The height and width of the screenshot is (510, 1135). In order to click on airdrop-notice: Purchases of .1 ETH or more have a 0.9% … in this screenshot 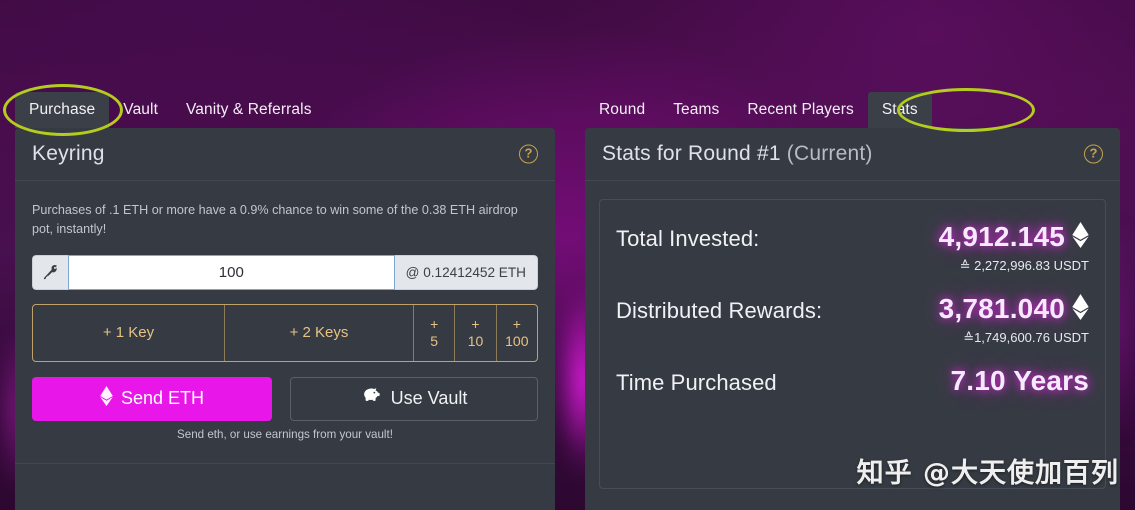, I will do `click(275, 219)`.